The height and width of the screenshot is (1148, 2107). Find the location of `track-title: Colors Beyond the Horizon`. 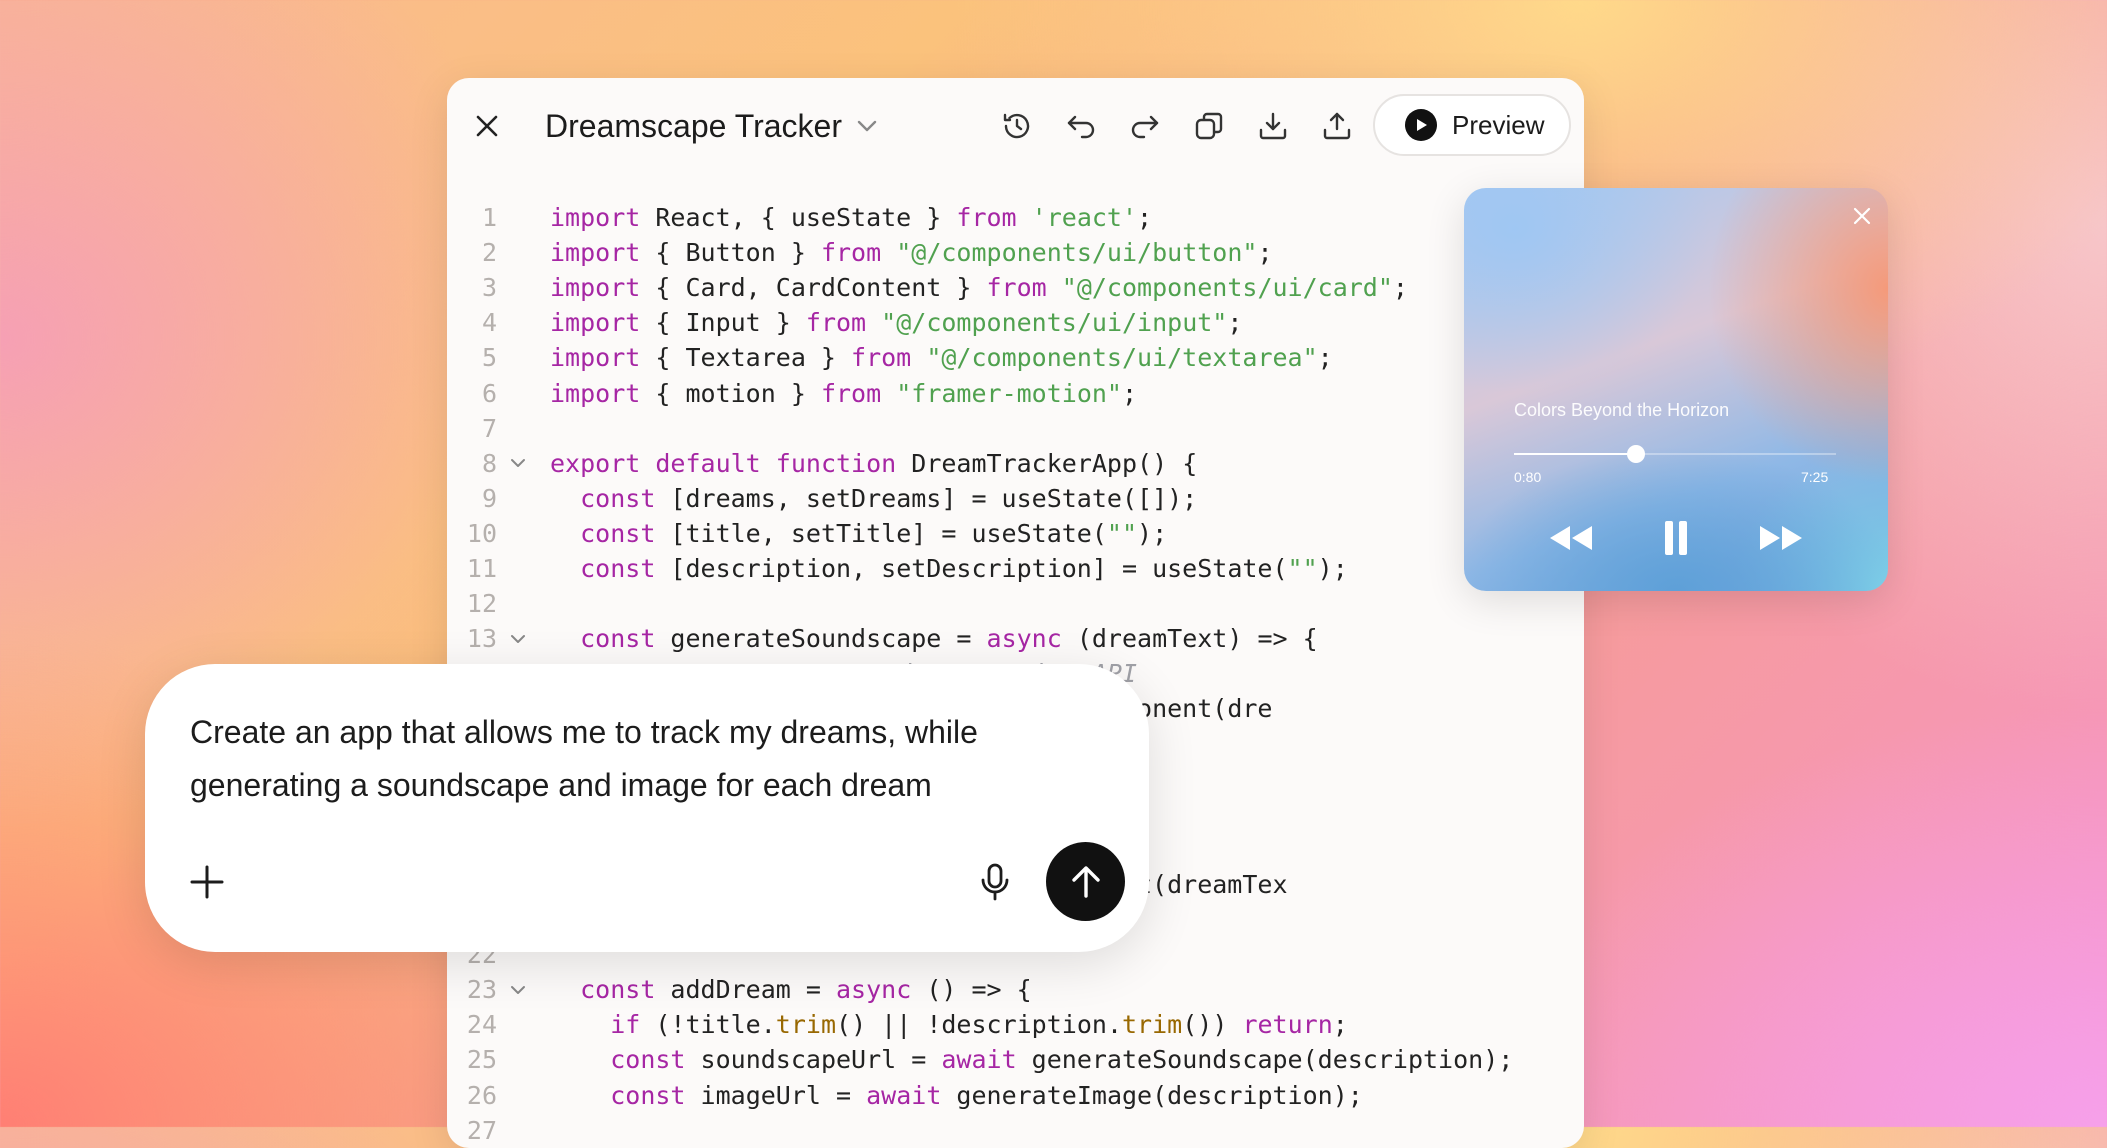

track-title: Colors Beyond the Horizon is located at coordinates (1622, 410).